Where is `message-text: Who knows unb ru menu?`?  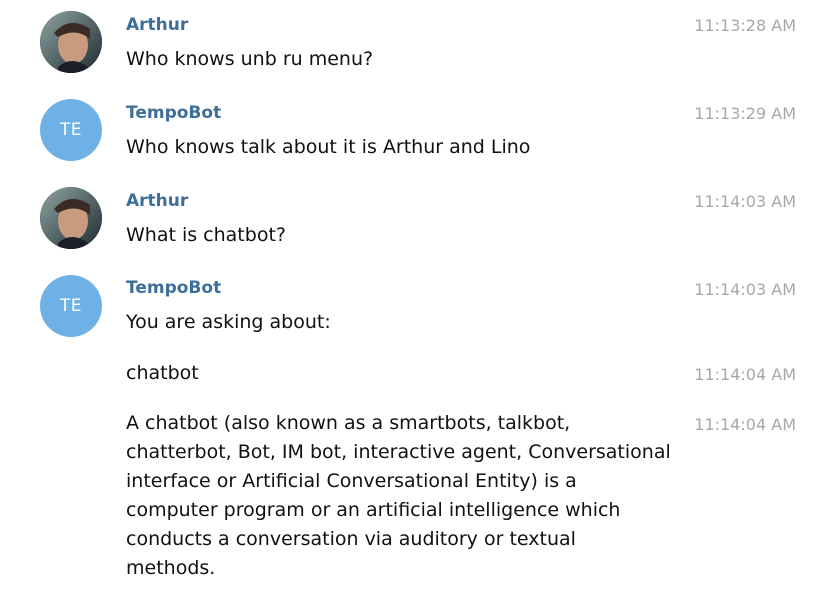
message-text: Who knows unb ru menu? is located at coordinates (250, 59).